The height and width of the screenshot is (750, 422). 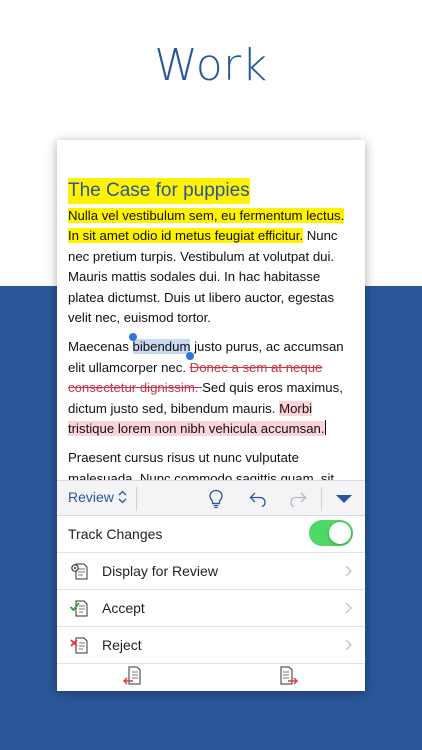 What do you see at coordinates (132, 337) in the screenshot?
I see `selection-handle-start` at bounding box center [132, 337].